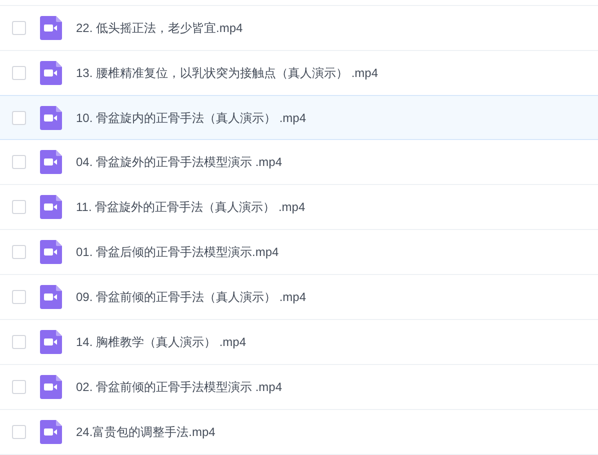 The image size is (598, 455). Describe the element at coordinates (299, 387) in the screenshot. I see `file-row: 02. 骨盆前倾的正骨手法模型演示 .mp4` at that location.